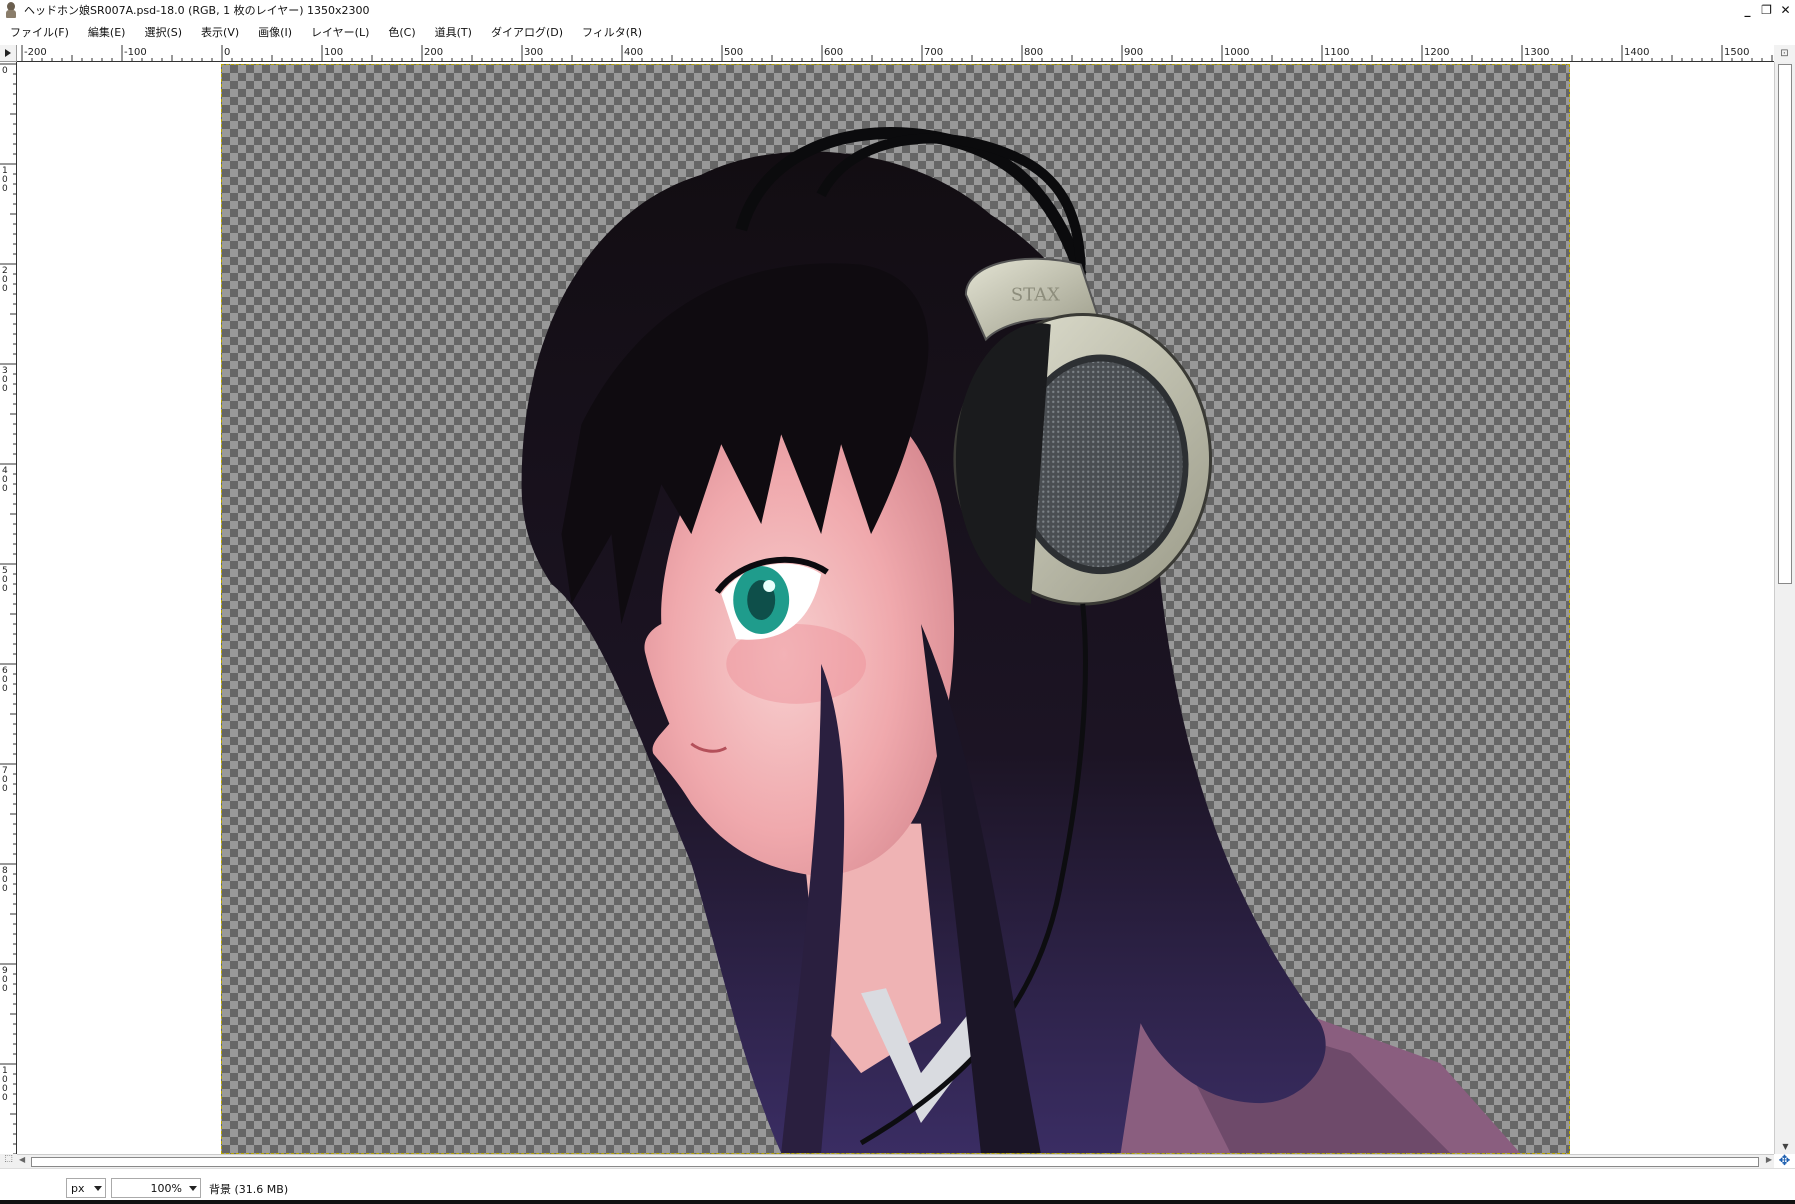  What do you see at coordinates (897, 1186) in the screenshot?
I see `status-bar: px 100% 背景 (31.6 MB)` at bounding box center [897, 1186].